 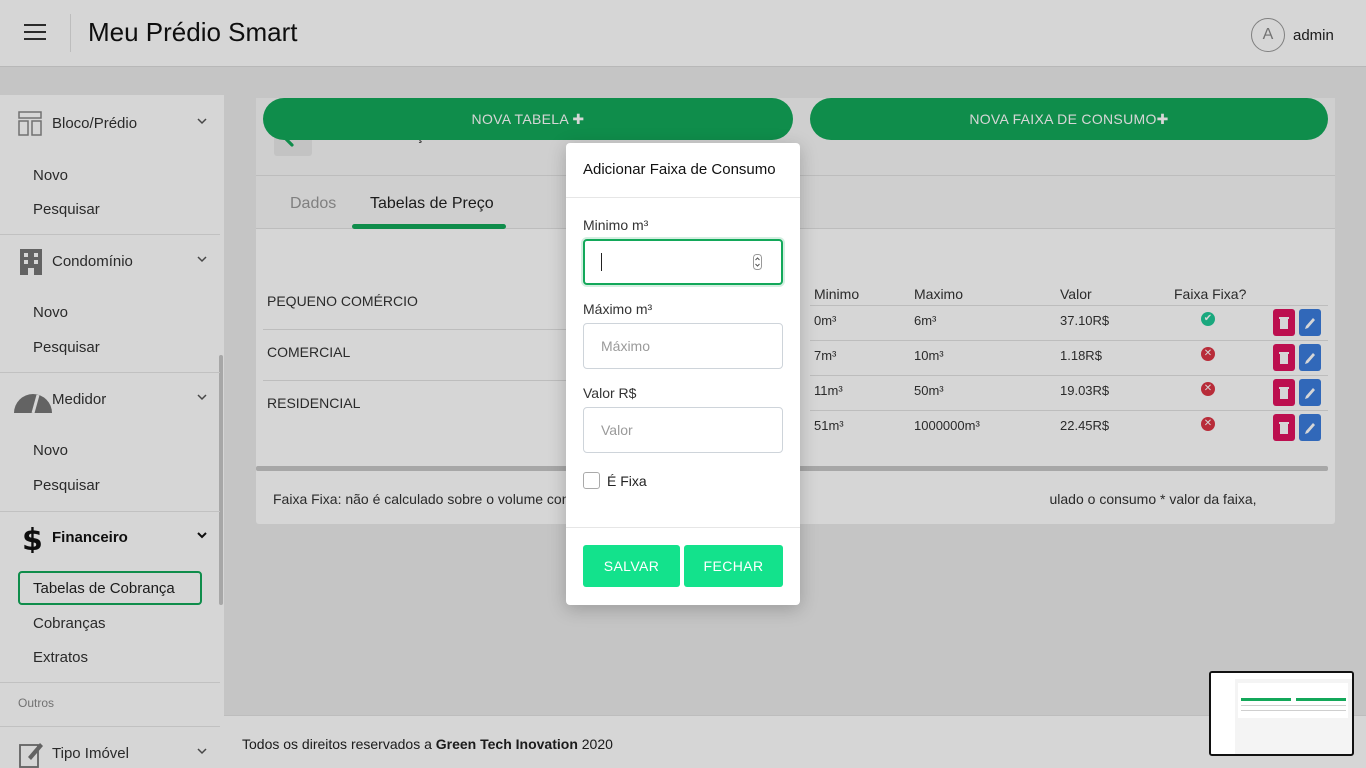 What do you see at coordinates (679, 169) in the screenshot?
I see `modal-title: Adicionar Faixa de Consumo` at bounding box center [679, 169].